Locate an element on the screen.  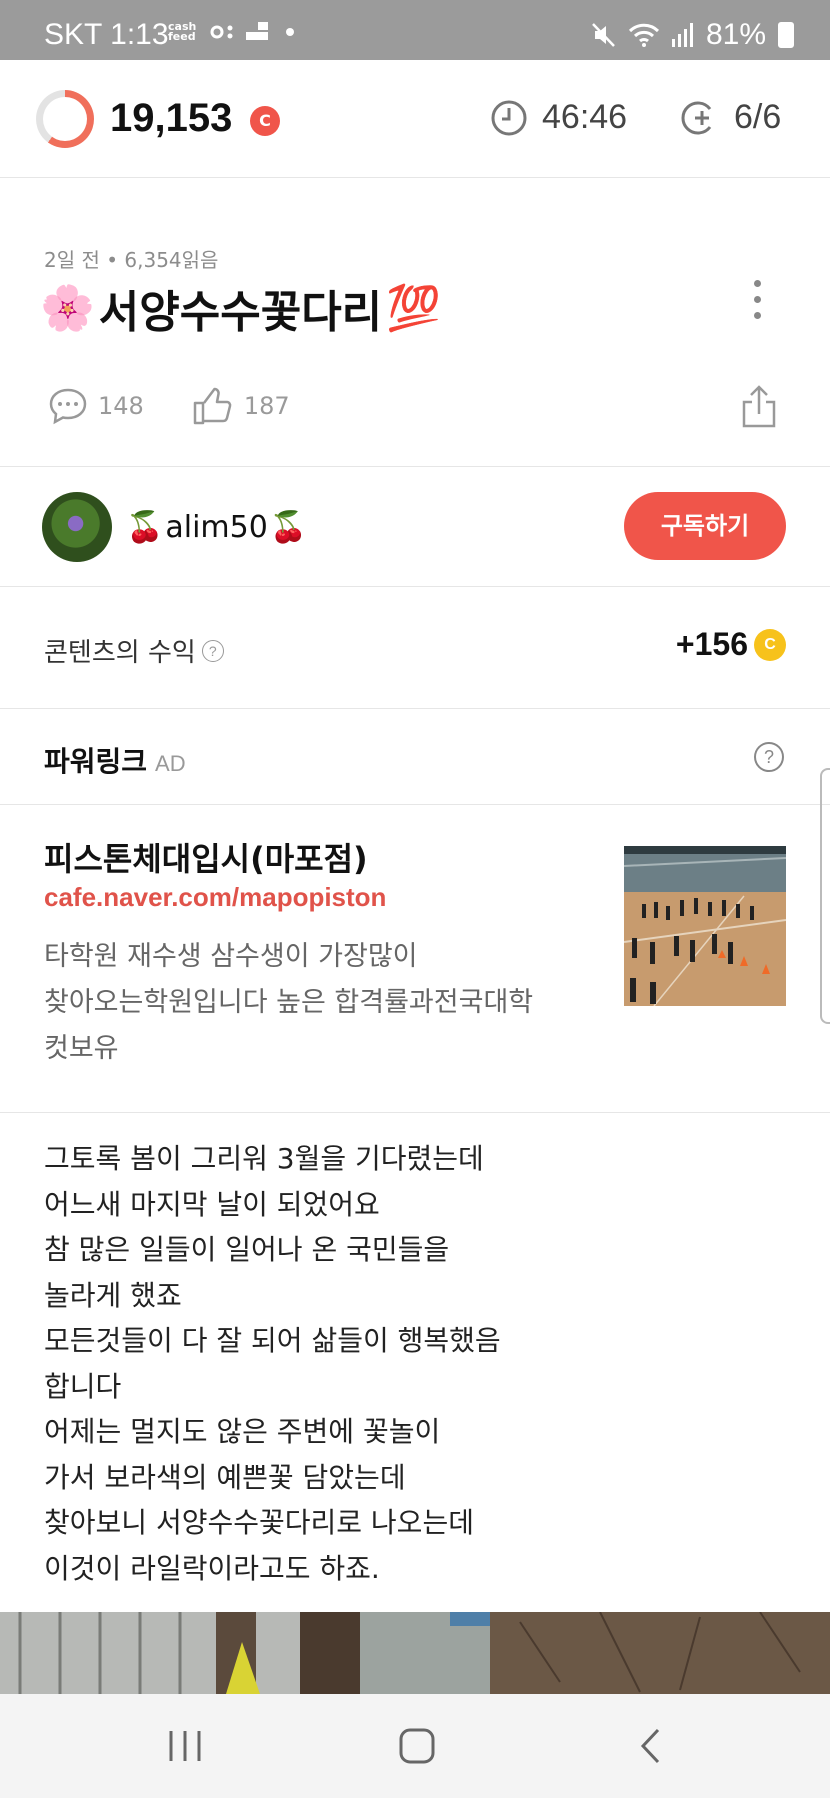
help-icon: ? is located at coordinates (212, 650).